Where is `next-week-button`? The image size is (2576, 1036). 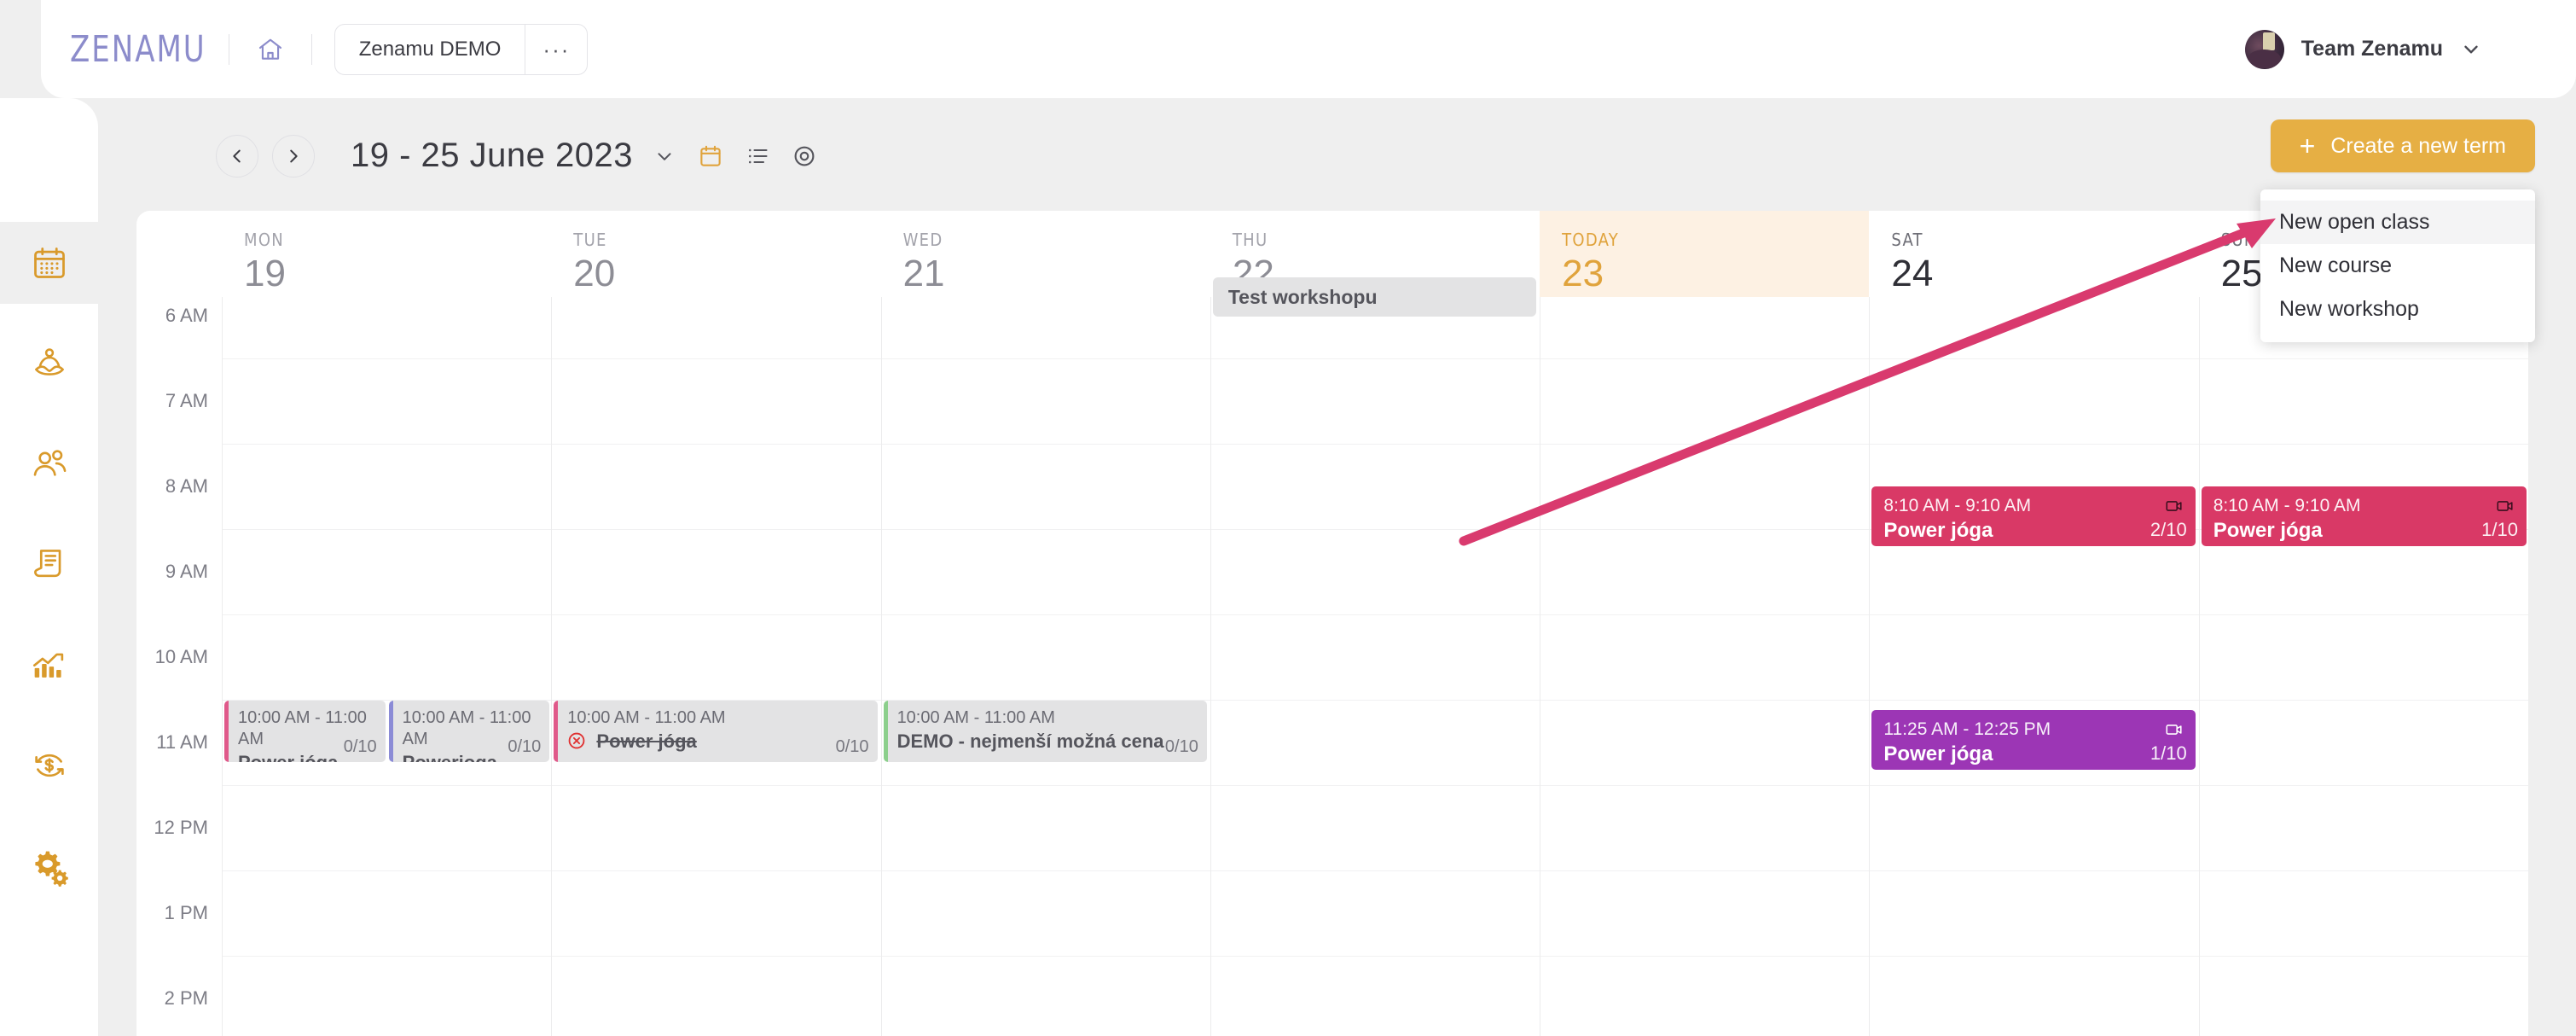
next-week-button is located at coordinates (293, 156).